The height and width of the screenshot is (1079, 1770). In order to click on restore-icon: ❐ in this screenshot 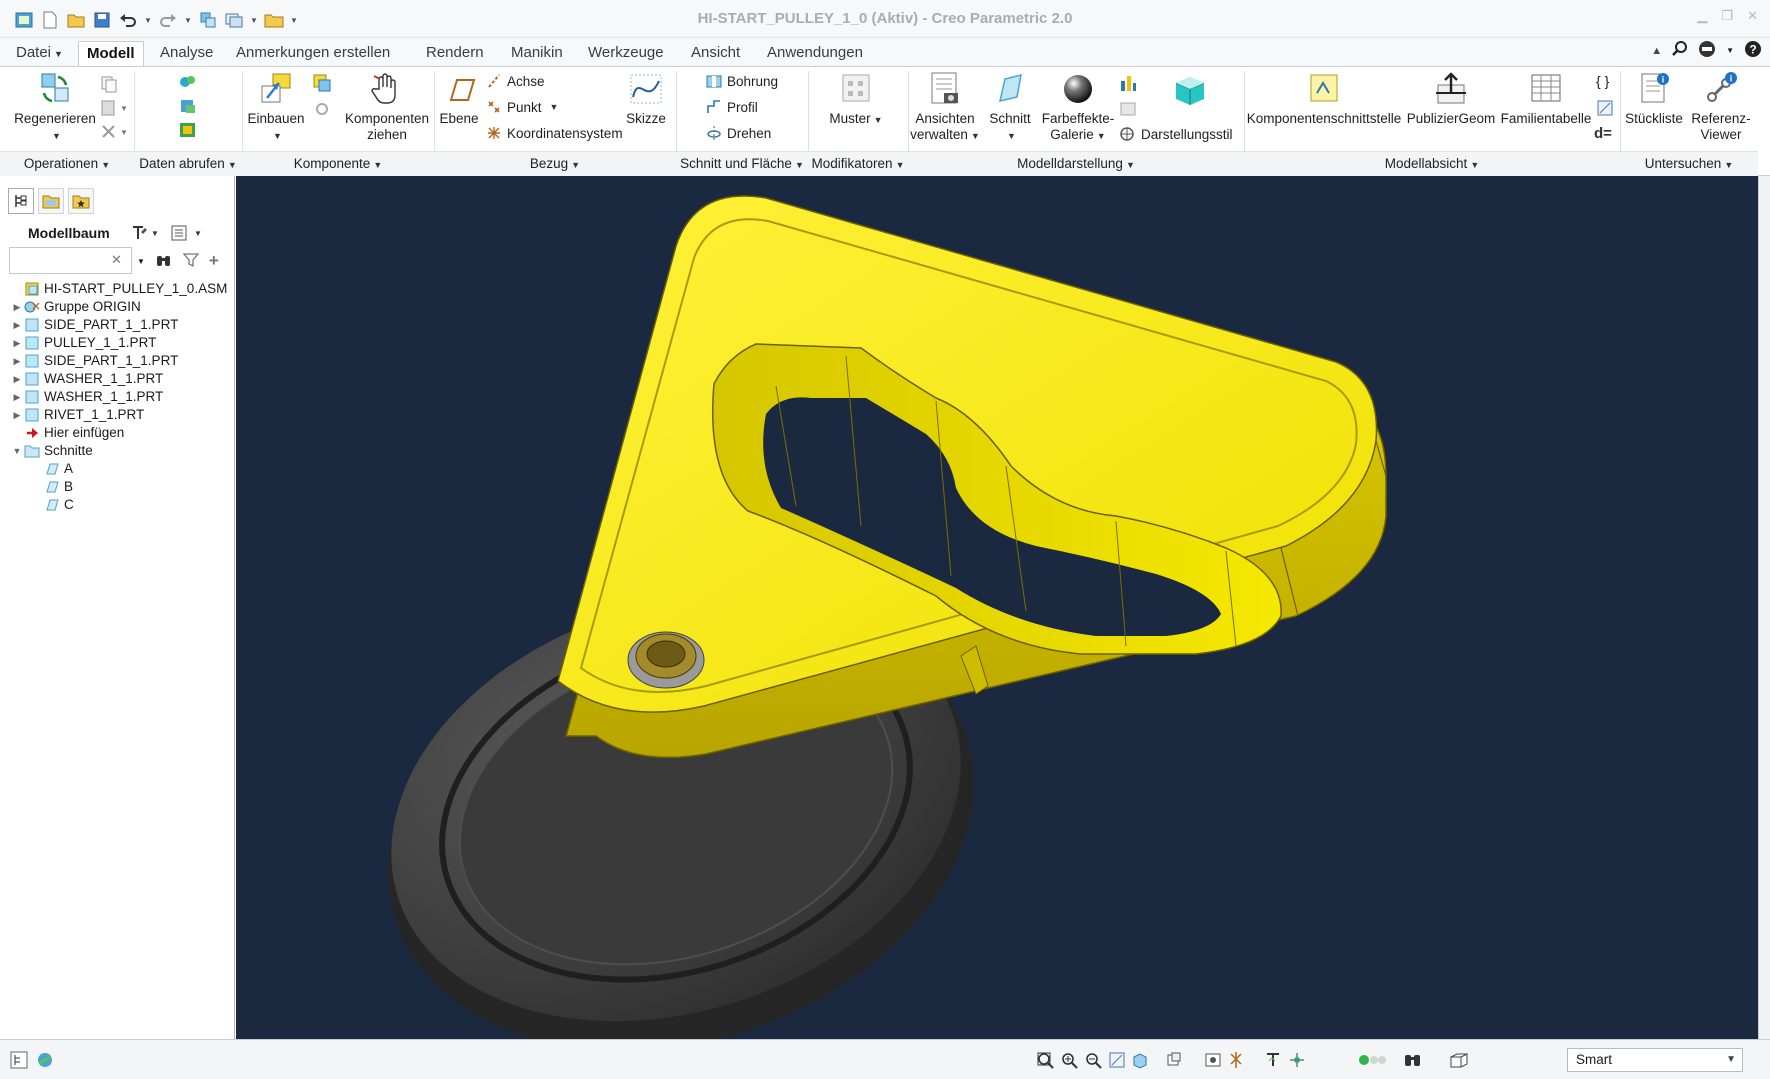, I will do `click(1727, 16)`.